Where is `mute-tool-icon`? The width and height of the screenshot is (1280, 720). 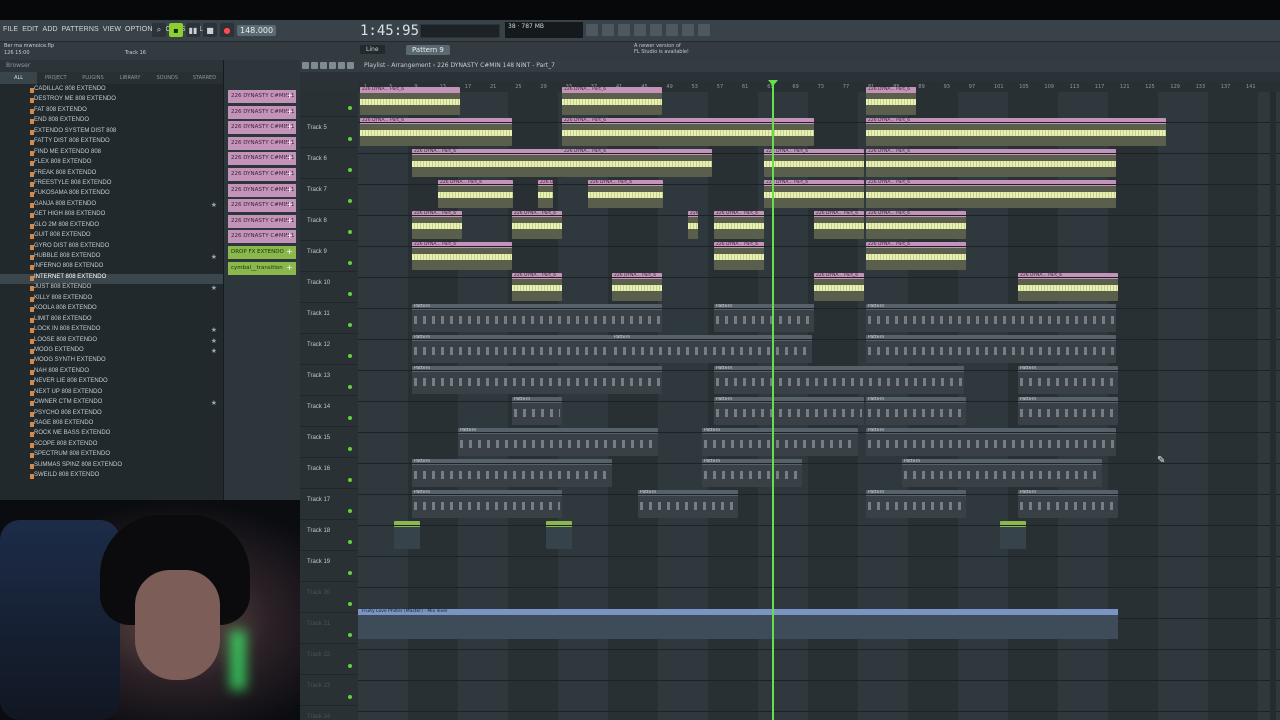 mute-tool-icon is located at coordinates (332, 65).